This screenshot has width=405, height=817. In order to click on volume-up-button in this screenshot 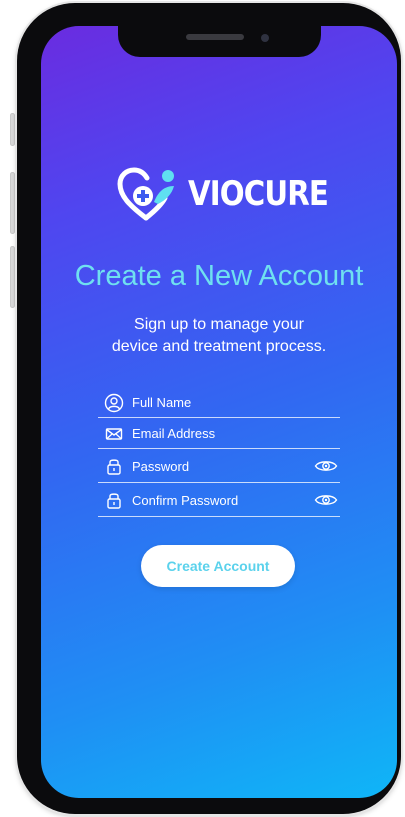, I will do `click(12, 203)`.